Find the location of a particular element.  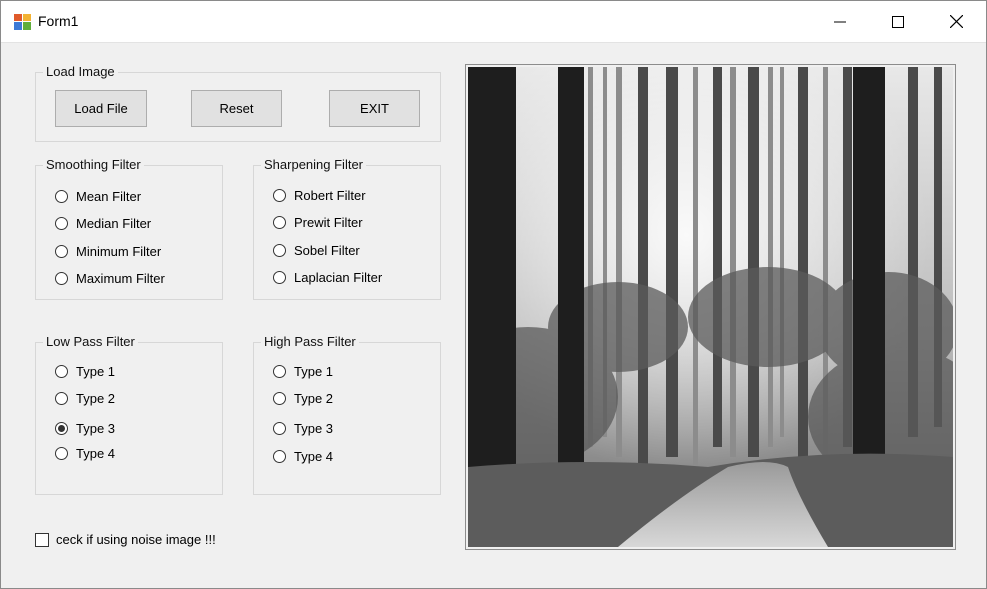

close-icon is located at coordinates (956, 21).